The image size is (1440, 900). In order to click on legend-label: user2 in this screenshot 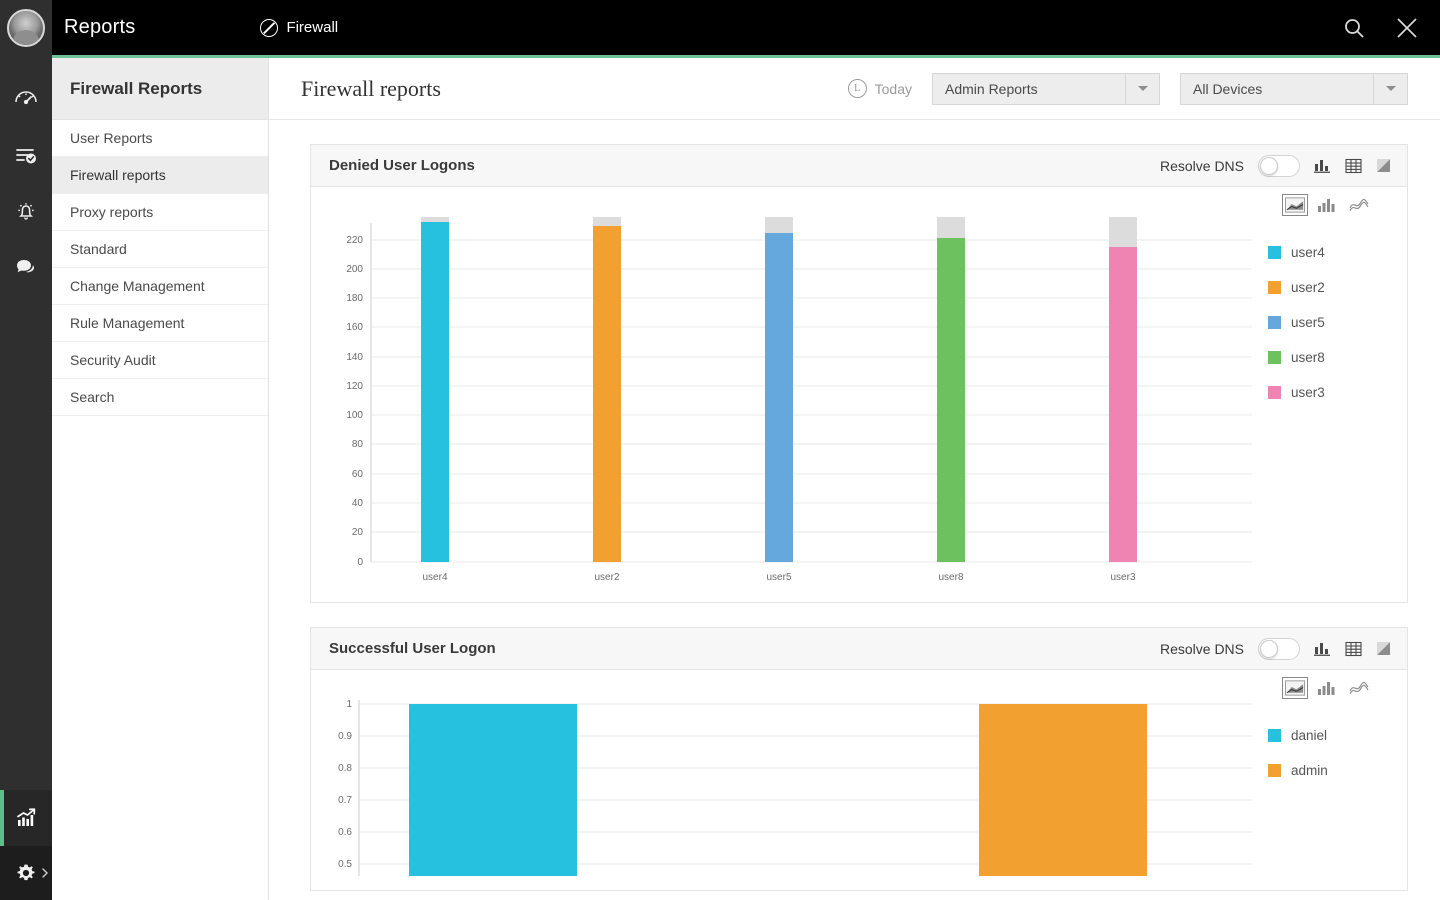, I will do `click(1308, 287)`.